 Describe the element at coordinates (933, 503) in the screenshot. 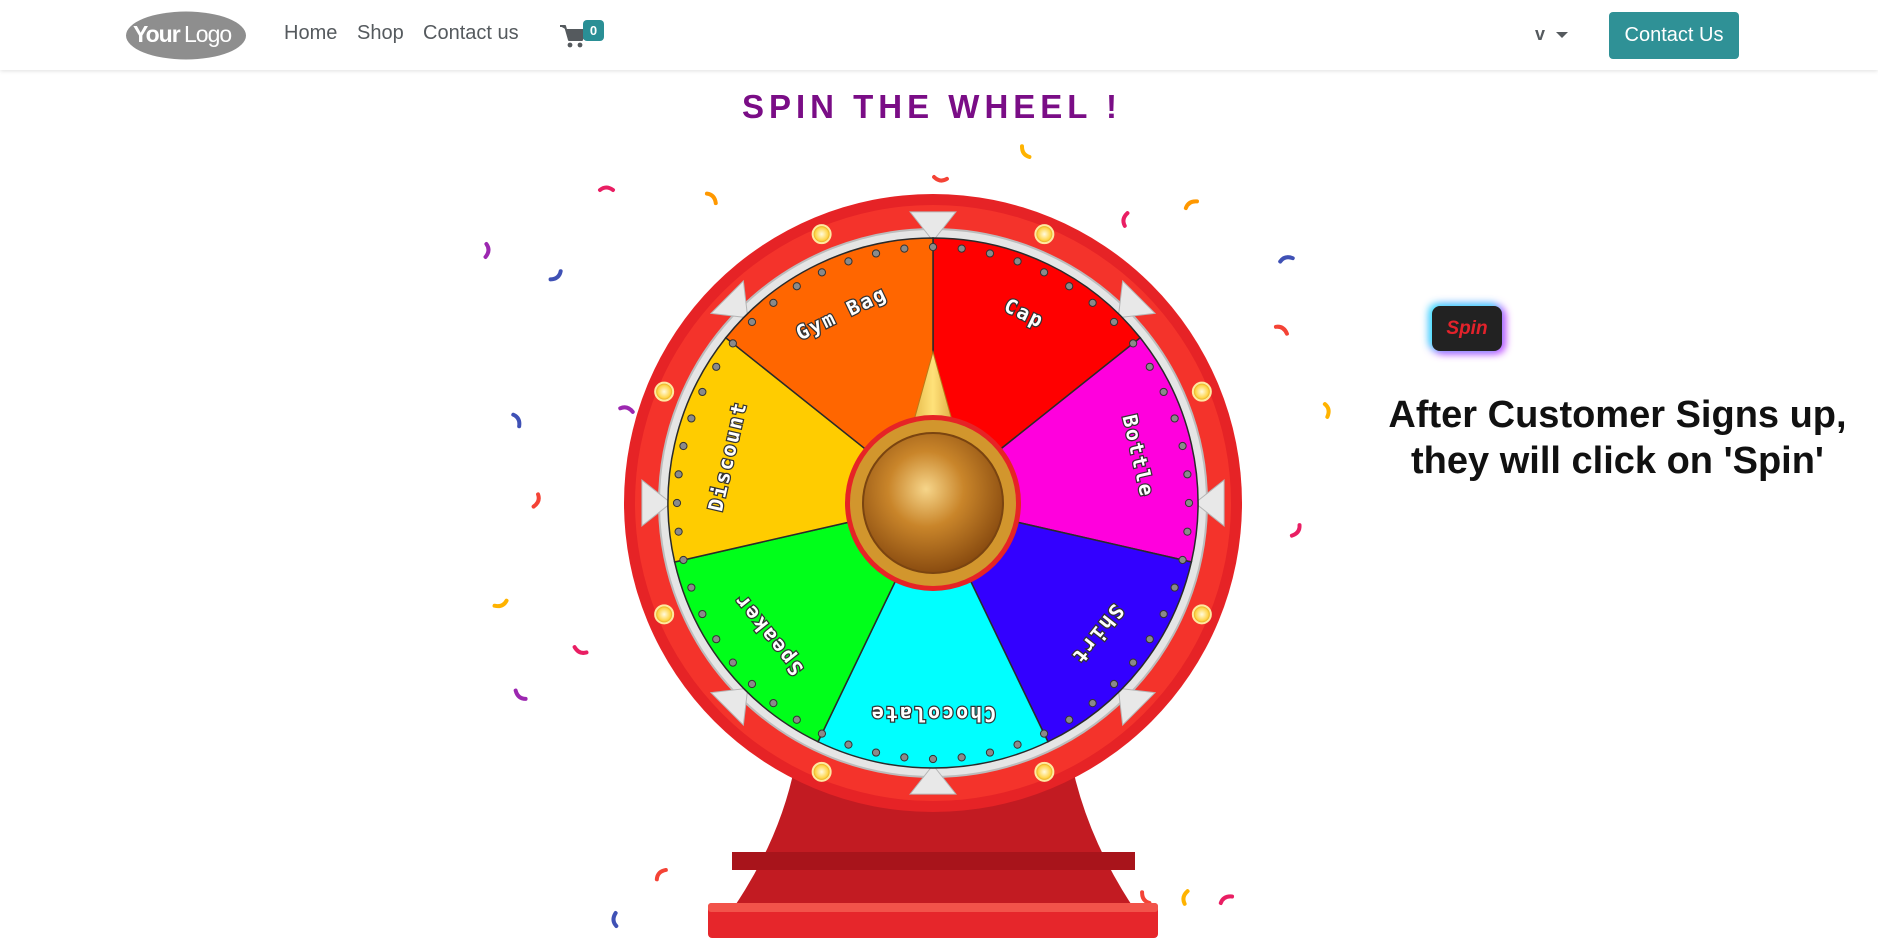

I see `wheel-hub` at that location.